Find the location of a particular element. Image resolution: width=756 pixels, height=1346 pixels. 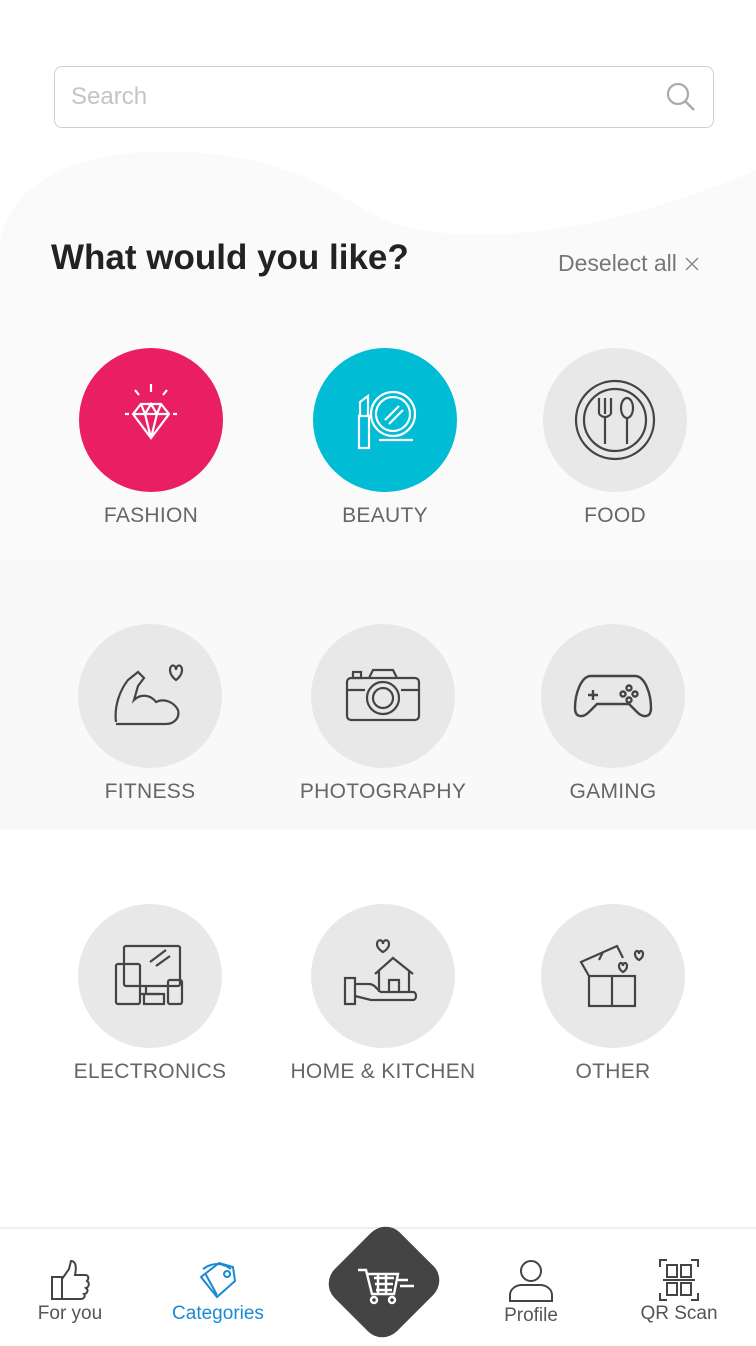

deselect-all-label: Deselect all is located at coordinates (617, 263).